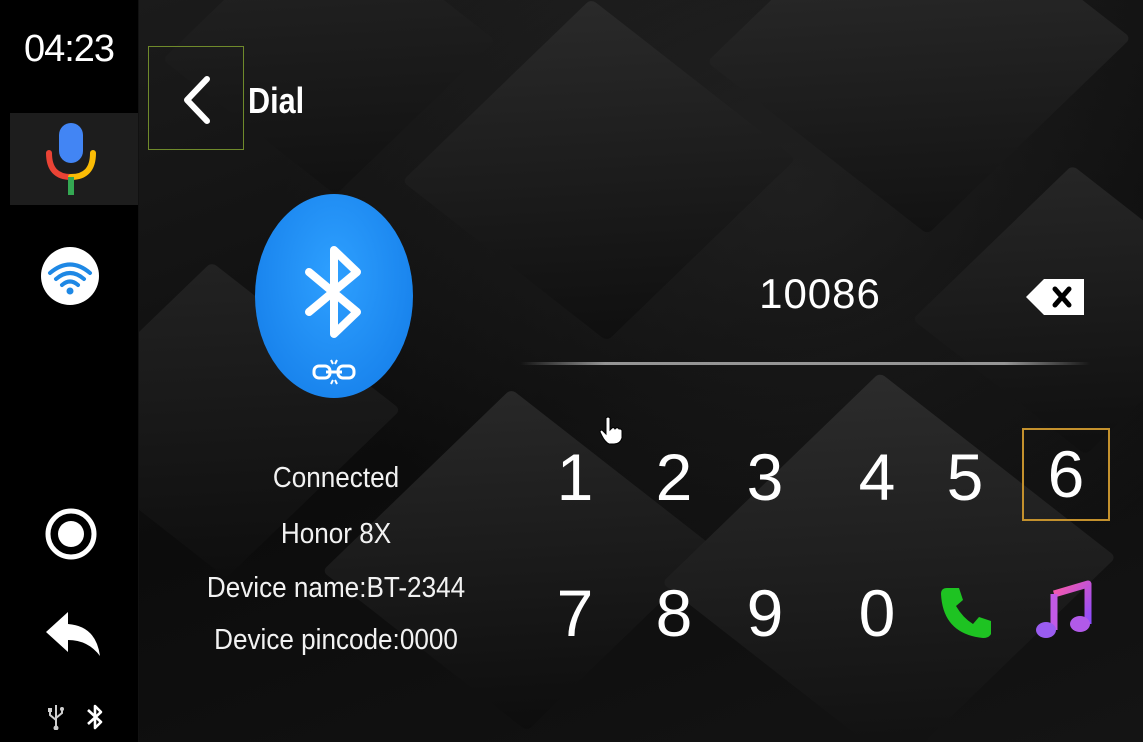  I want to click on key-4: 4, so click(877, 477).